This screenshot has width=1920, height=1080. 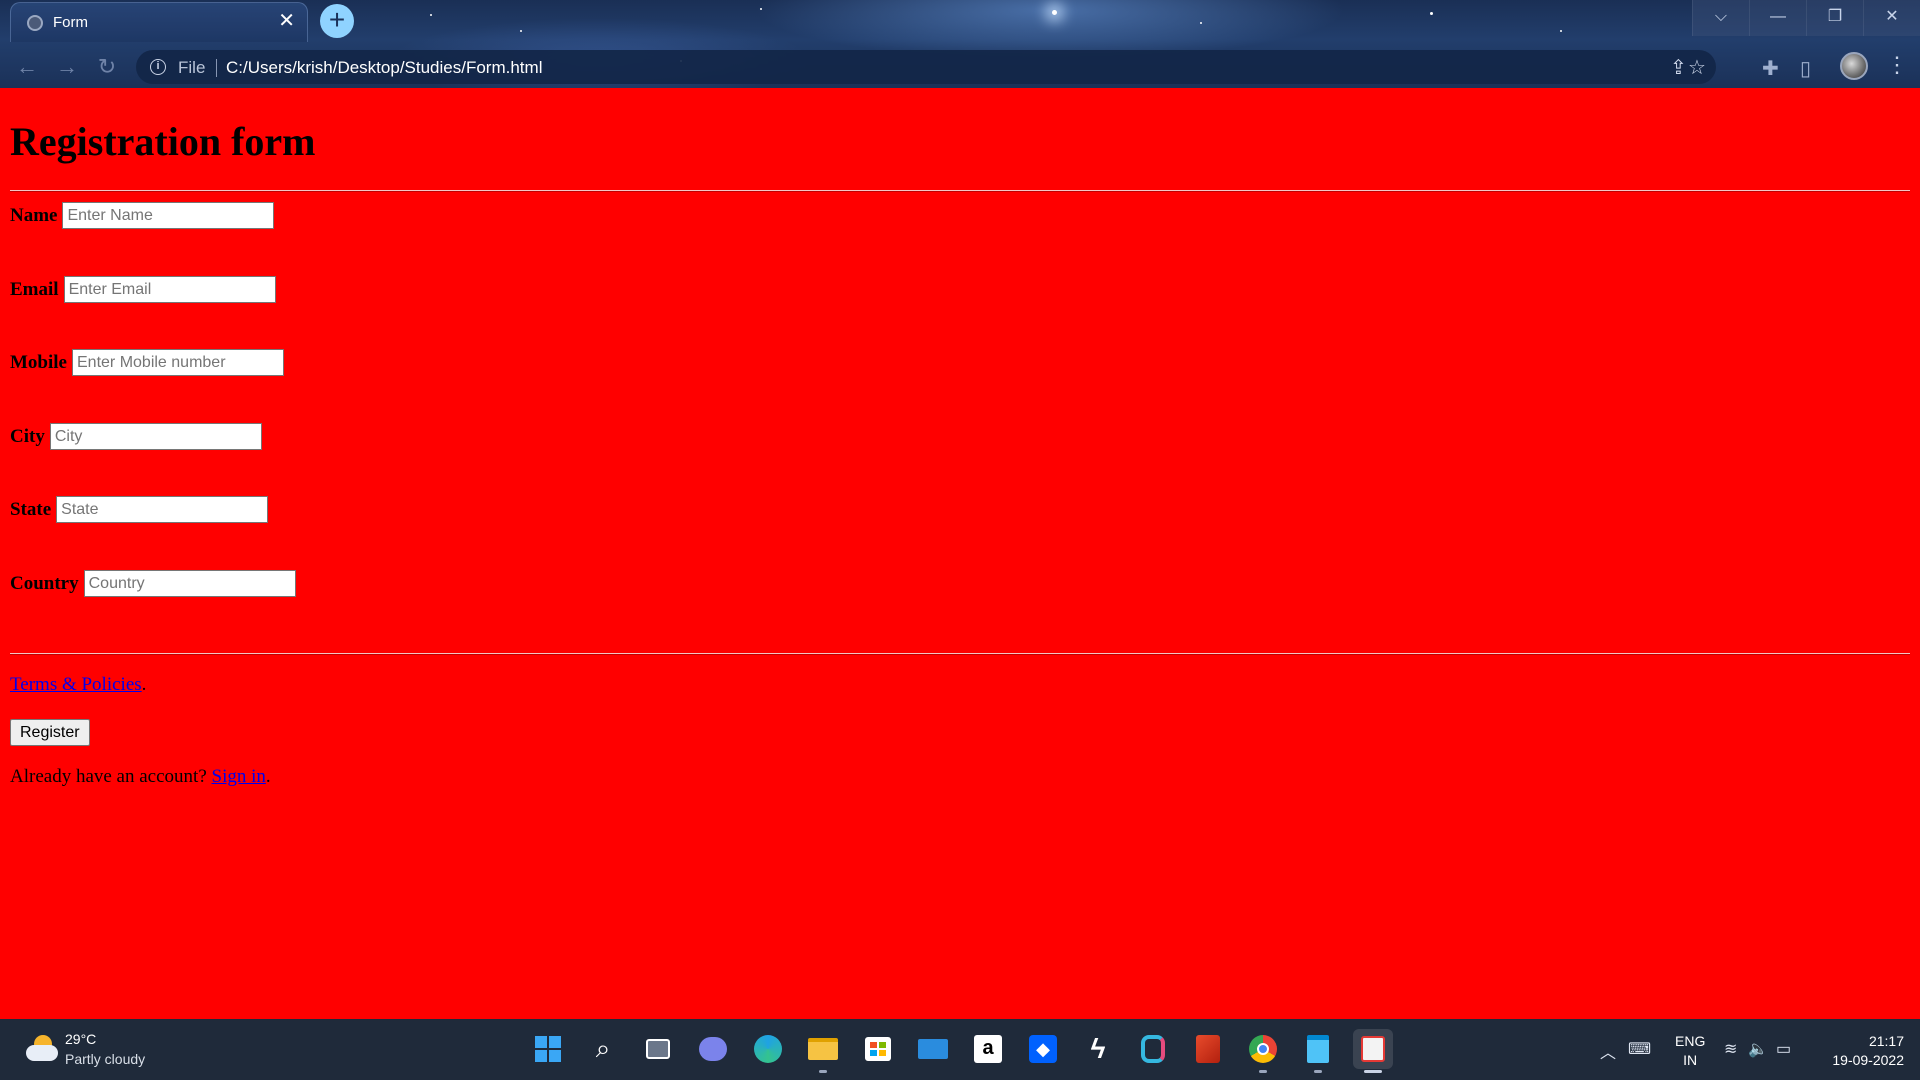 I want to click on signin-line: Already have an account? Sign in., so click(x=140, y=777).